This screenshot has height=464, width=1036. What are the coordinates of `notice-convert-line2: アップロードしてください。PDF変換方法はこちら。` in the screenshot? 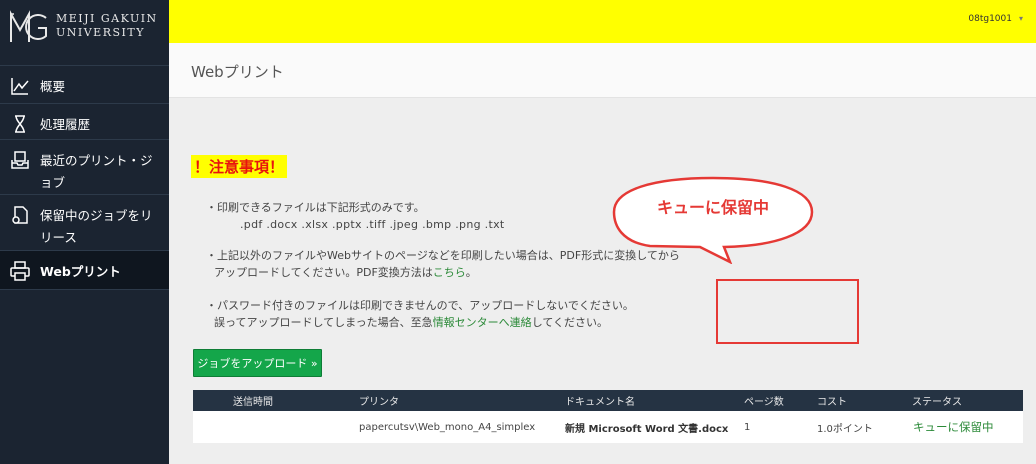 It's located at (443, 272).